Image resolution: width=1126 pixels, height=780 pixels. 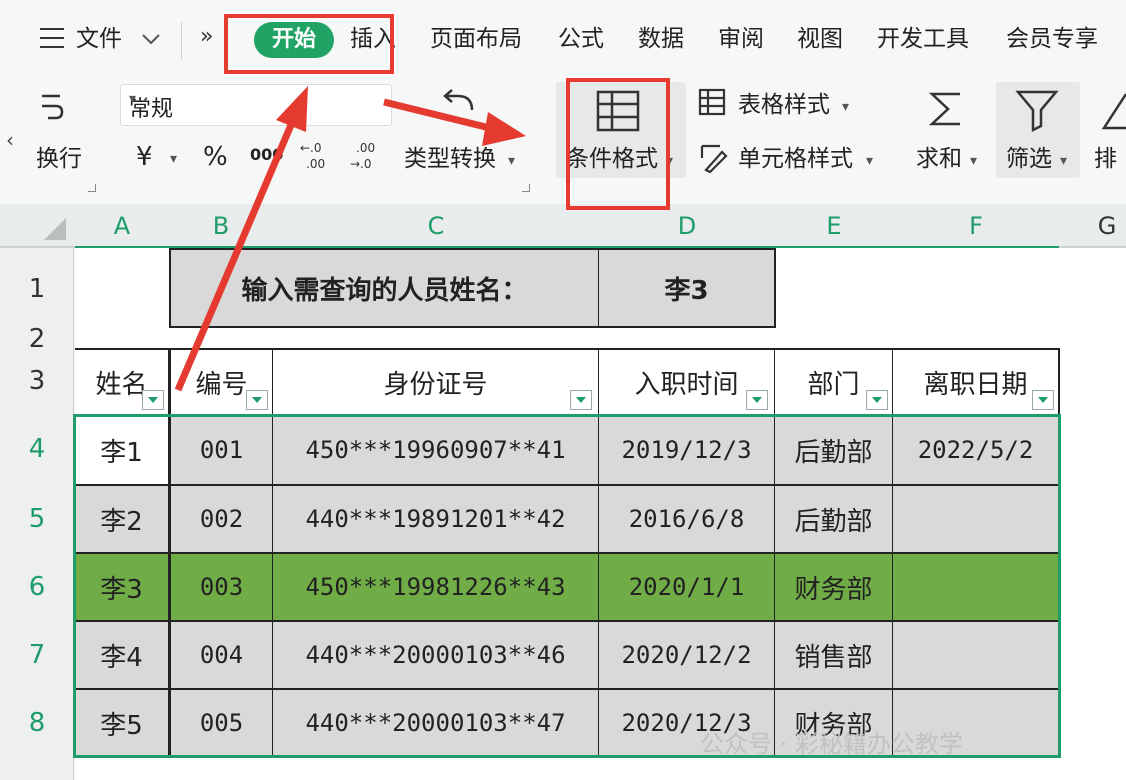 I want to click on watermark: 公众号 · 彩秘籍办公教学, so click(x=831, y=744).